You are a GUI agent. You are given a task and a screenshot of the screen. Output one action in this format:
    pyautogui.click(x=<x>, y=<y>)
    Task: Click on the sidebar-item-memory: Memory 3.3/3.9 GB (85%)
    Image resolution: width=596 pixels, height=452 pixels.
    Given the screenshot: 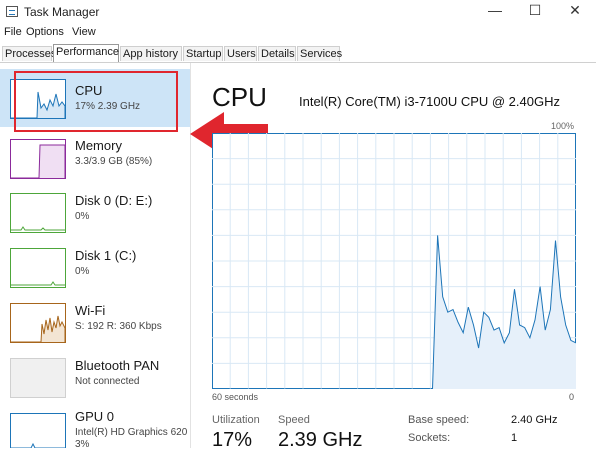 What is the action you would take?
    pyautogui.click(x=95, y=159)
    